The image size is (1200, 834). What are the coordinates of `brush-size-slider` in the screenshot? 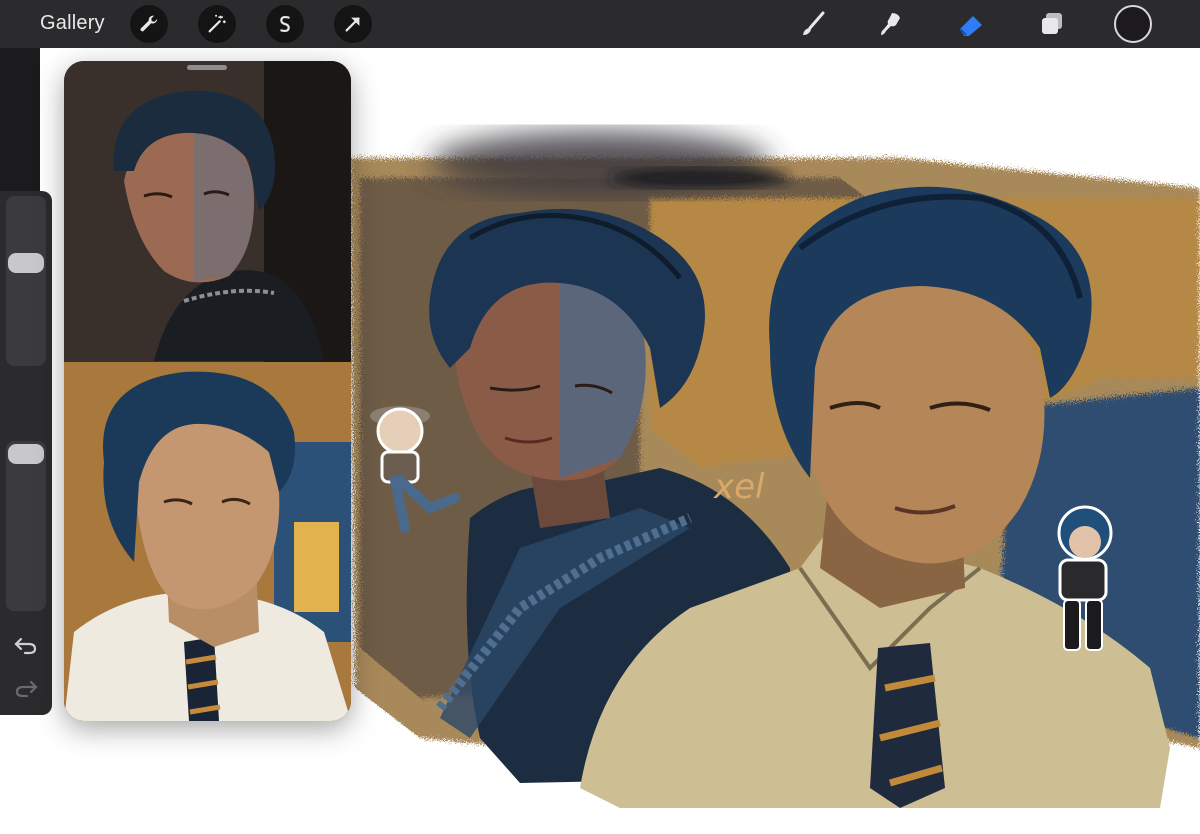 It's located at (26, 281).